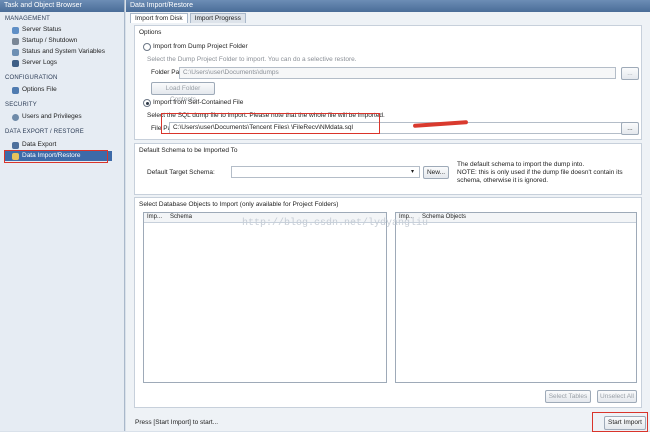 This screenshot has height=432, width=650. Describe the element at coordinates (15, 90) in the screenshot. I see `wrench-icon` at that location.